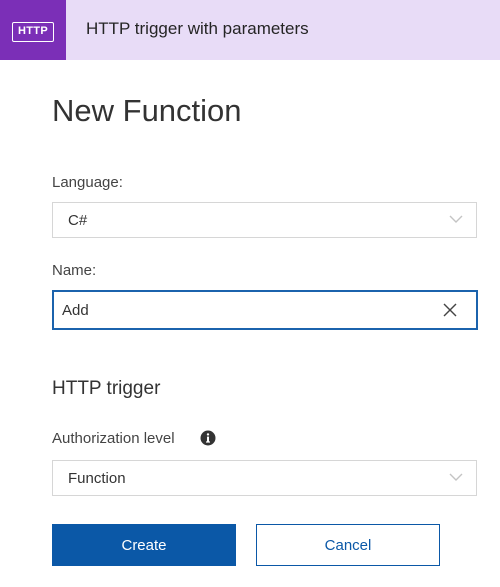  What do you see at coordinates (106, 388) in the screenshot?
I see `section-title: HTTP trigger` at bounding box center [106, 388].